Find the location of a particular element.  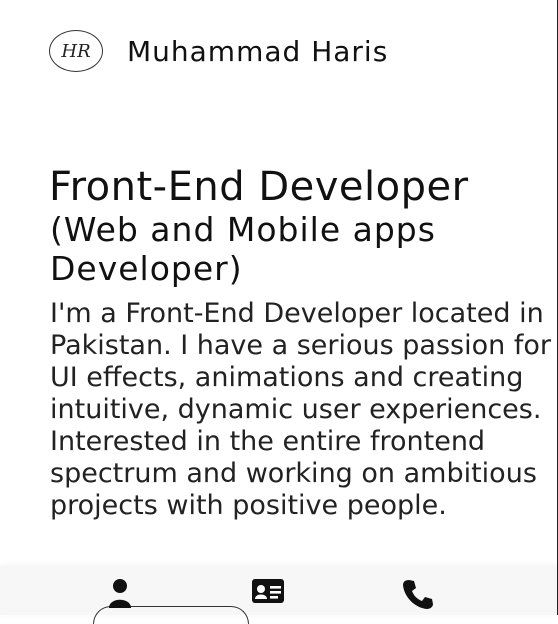

phone-icon is located at coordinates (418, 594).